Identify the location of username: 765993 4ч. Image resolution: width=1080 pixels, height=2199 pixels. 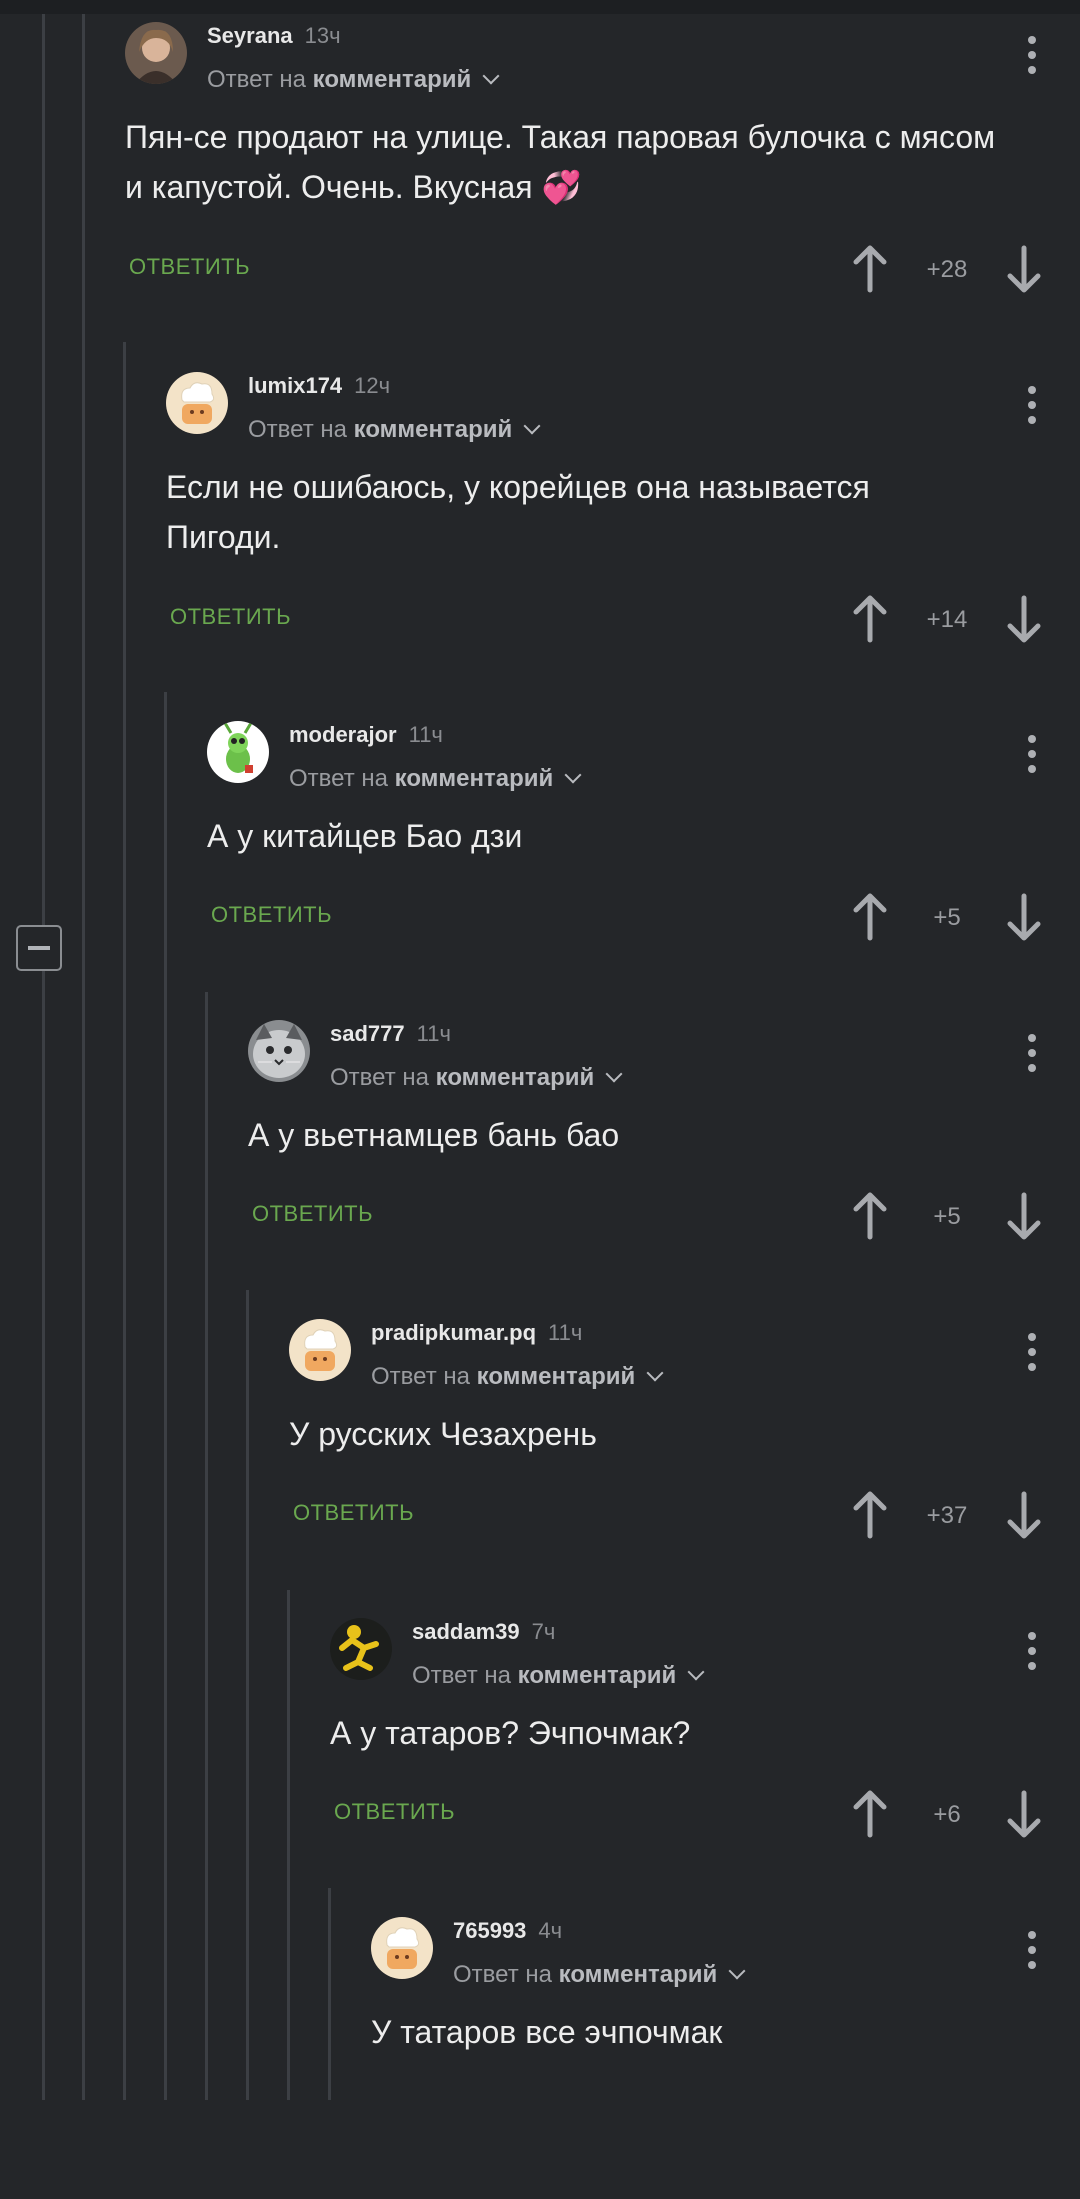
(507, 1931).